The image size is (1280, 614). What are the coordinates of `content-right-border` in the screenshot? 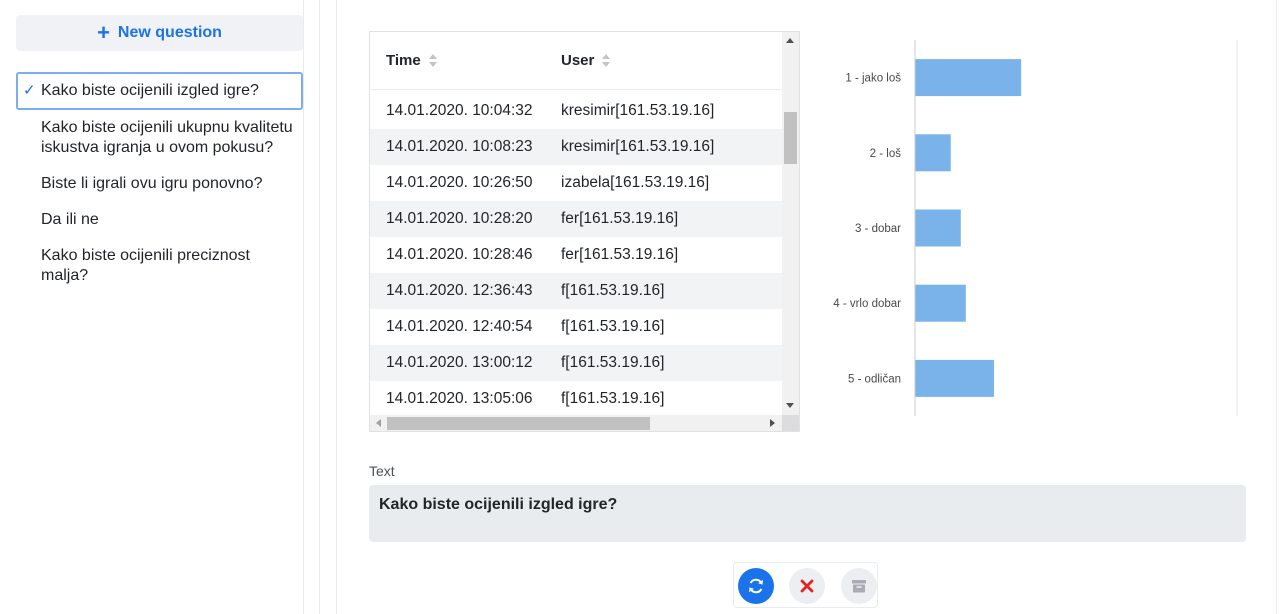 It's located at (1276, 307).